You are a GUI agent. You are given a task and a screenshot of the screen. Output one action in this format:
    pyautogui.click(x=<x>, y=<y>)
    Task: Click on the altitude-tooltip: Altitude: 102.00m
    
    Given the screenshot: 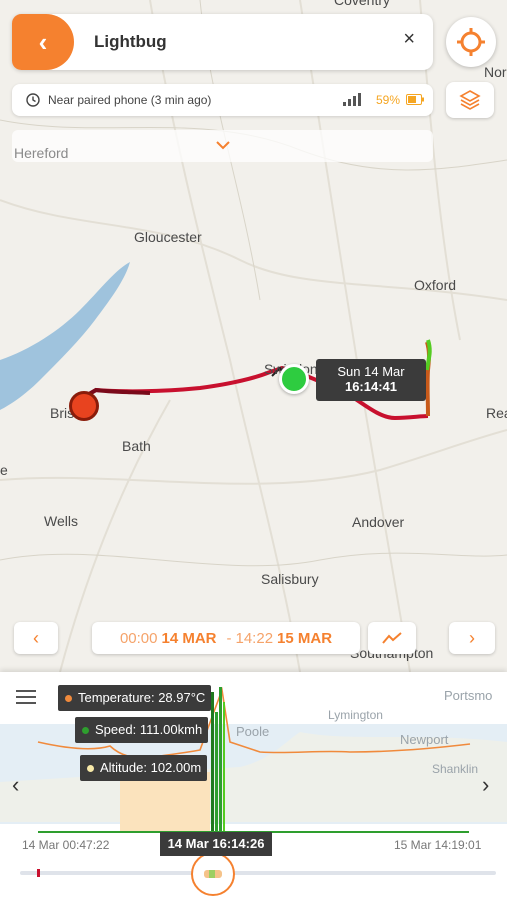 What is the action you would take?
    pyautogui.click(x=144, y=768)
    